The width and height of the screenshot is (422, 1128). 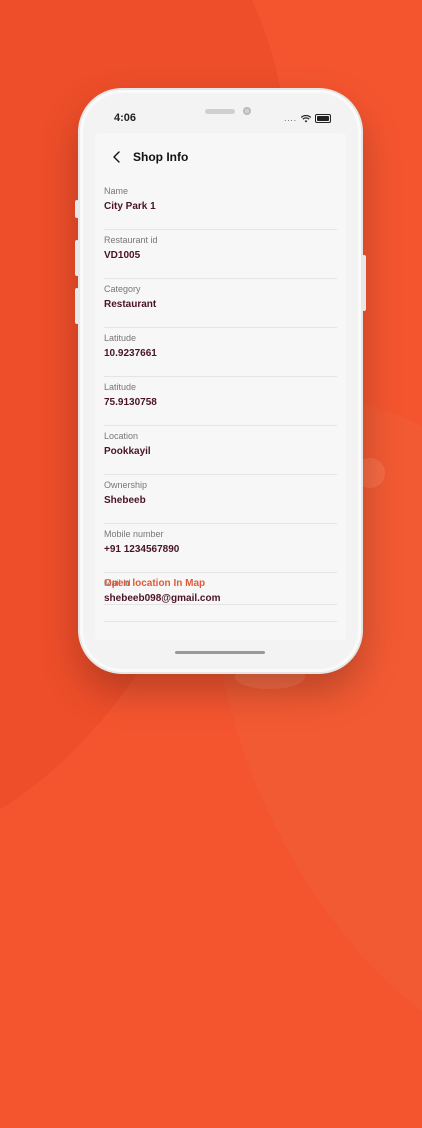 I want to click on field-label: Mobile number, so click(x=134, y=534).